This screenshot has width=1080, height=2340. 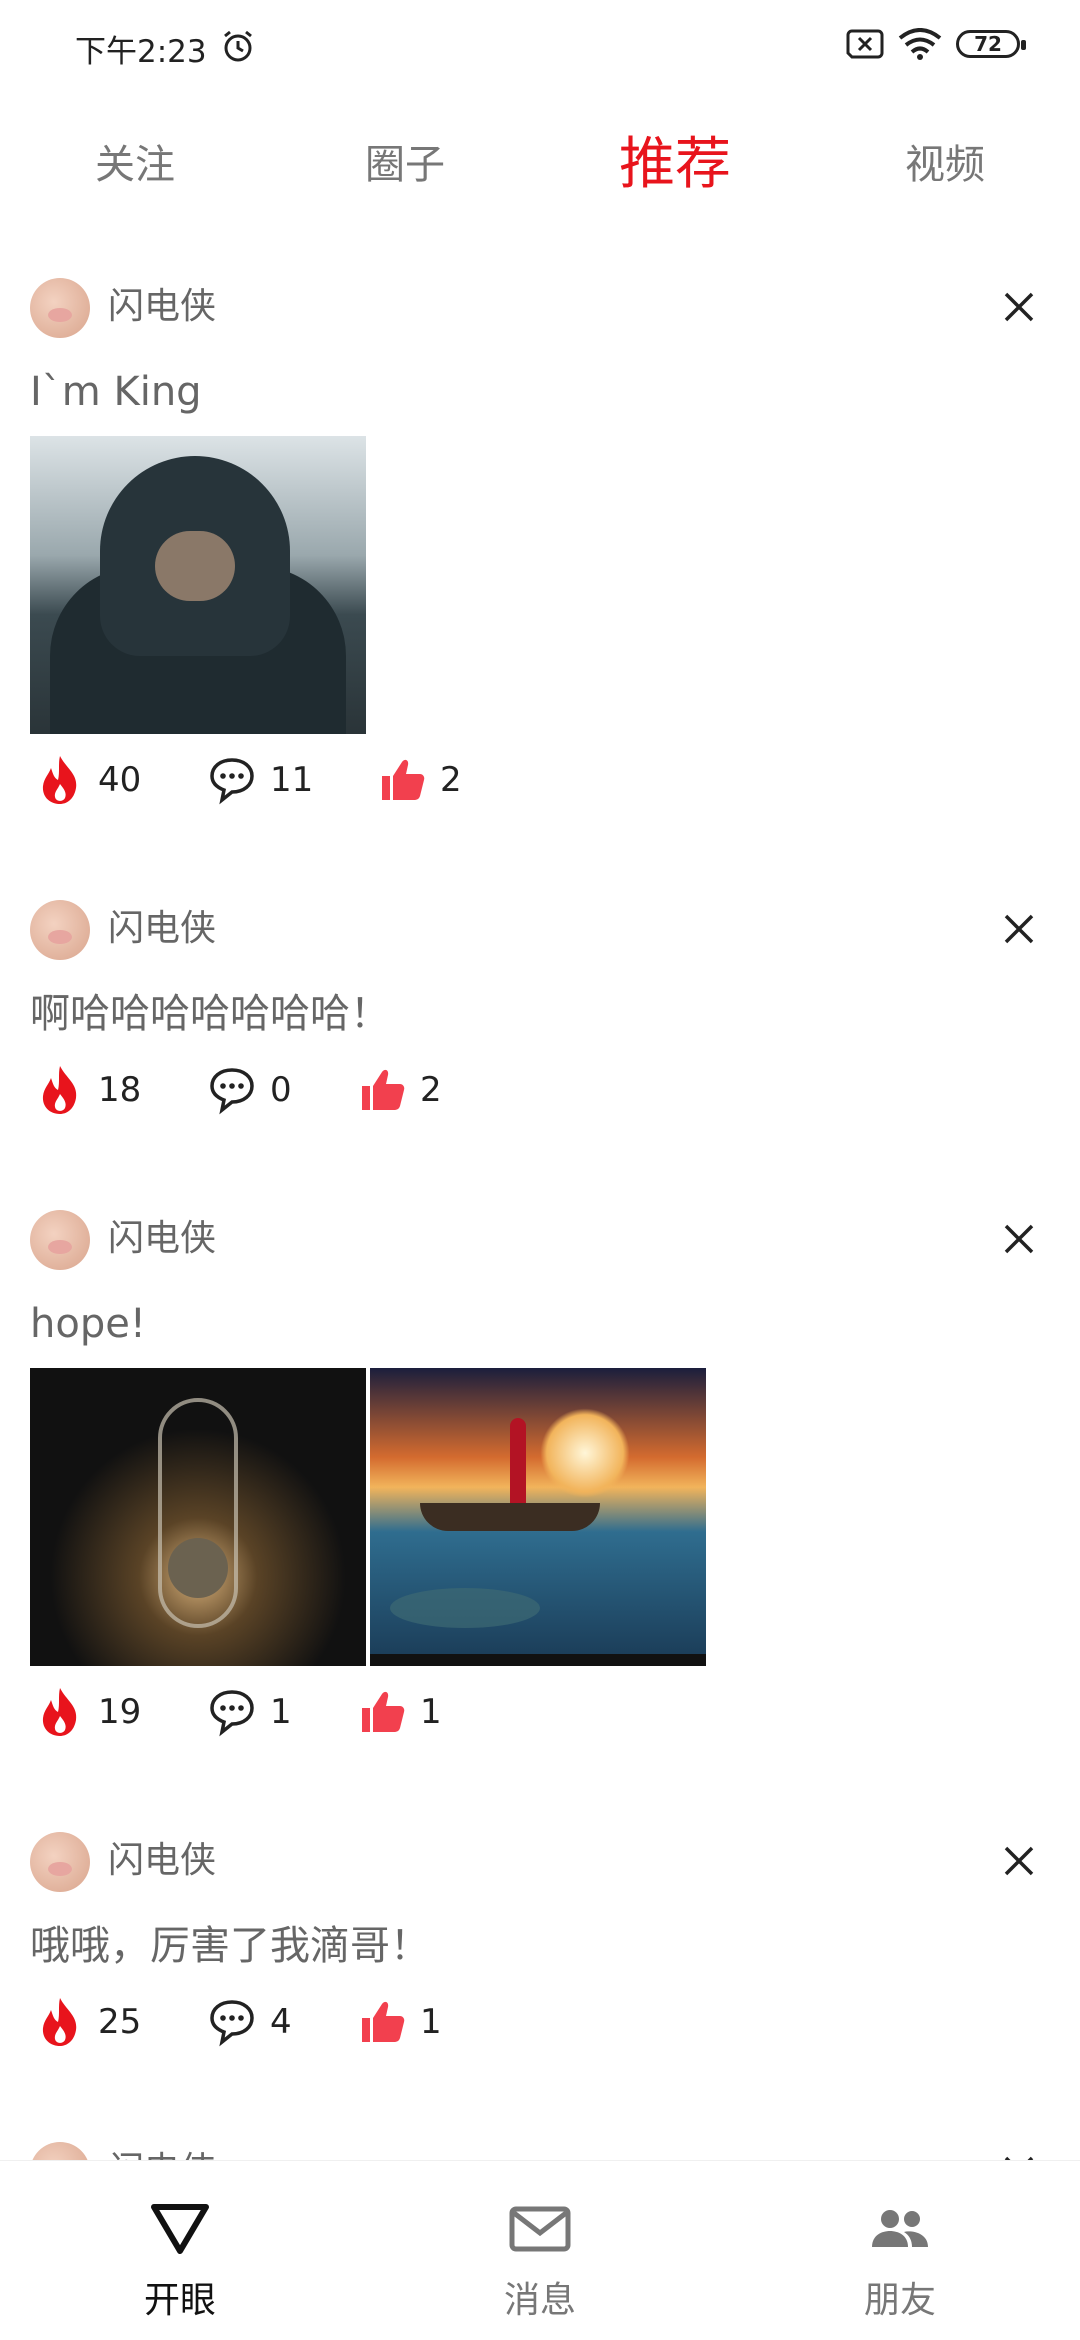 I want to click on comment-stat: 1, so click(x=250, y=1712).